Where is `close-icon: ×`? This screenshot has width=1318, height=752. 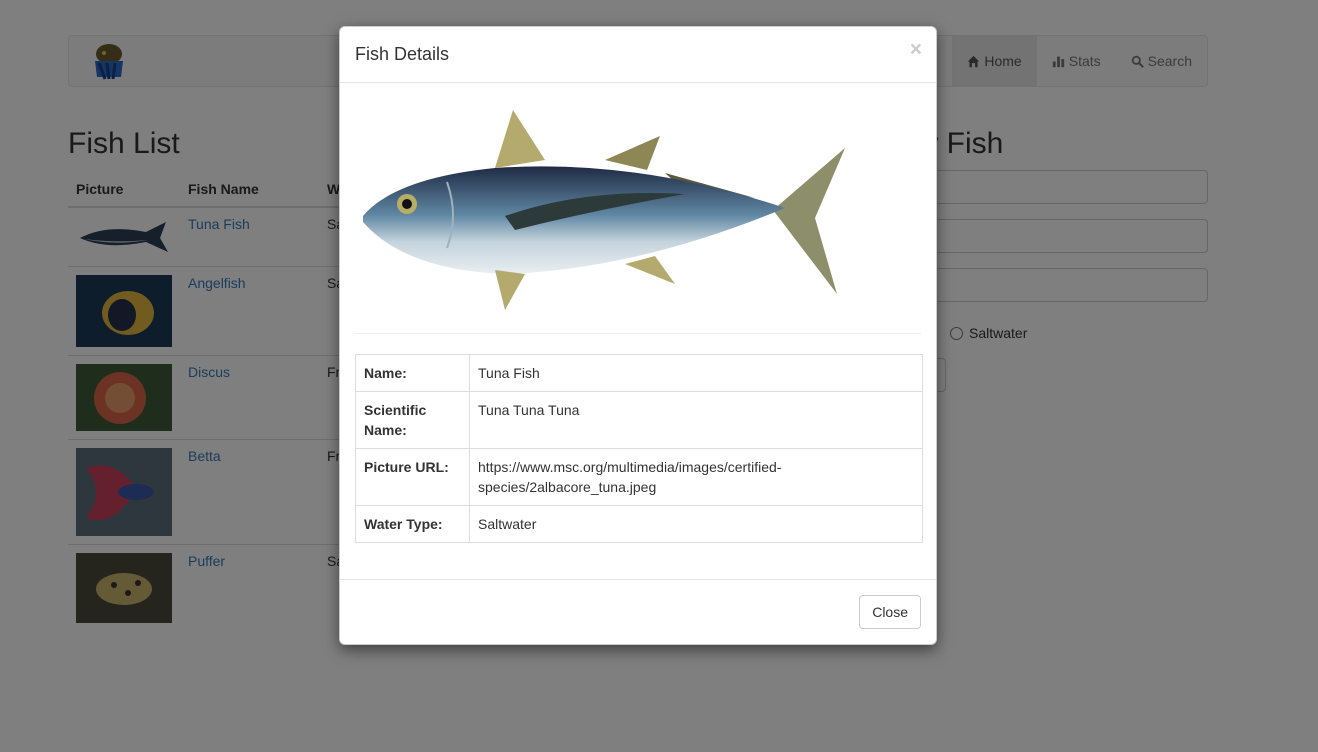 close-icon: × is located at coordinates (916, 49).